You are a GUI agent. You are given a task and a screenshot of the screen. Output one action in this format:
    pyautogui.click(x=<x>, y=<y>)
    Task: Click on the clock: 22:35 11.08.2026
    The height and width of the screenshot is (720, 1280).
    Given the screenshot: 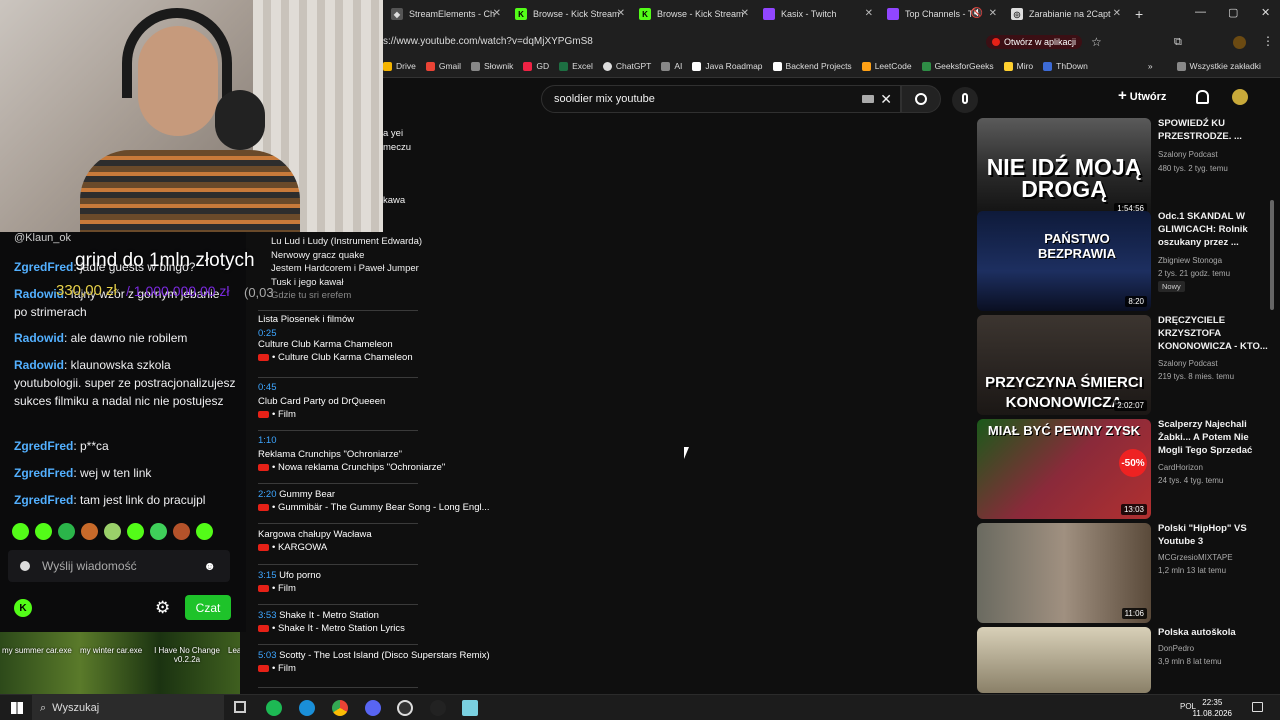 What is the action you would take?
    pyautogui.click(x=1212, y=708)
    